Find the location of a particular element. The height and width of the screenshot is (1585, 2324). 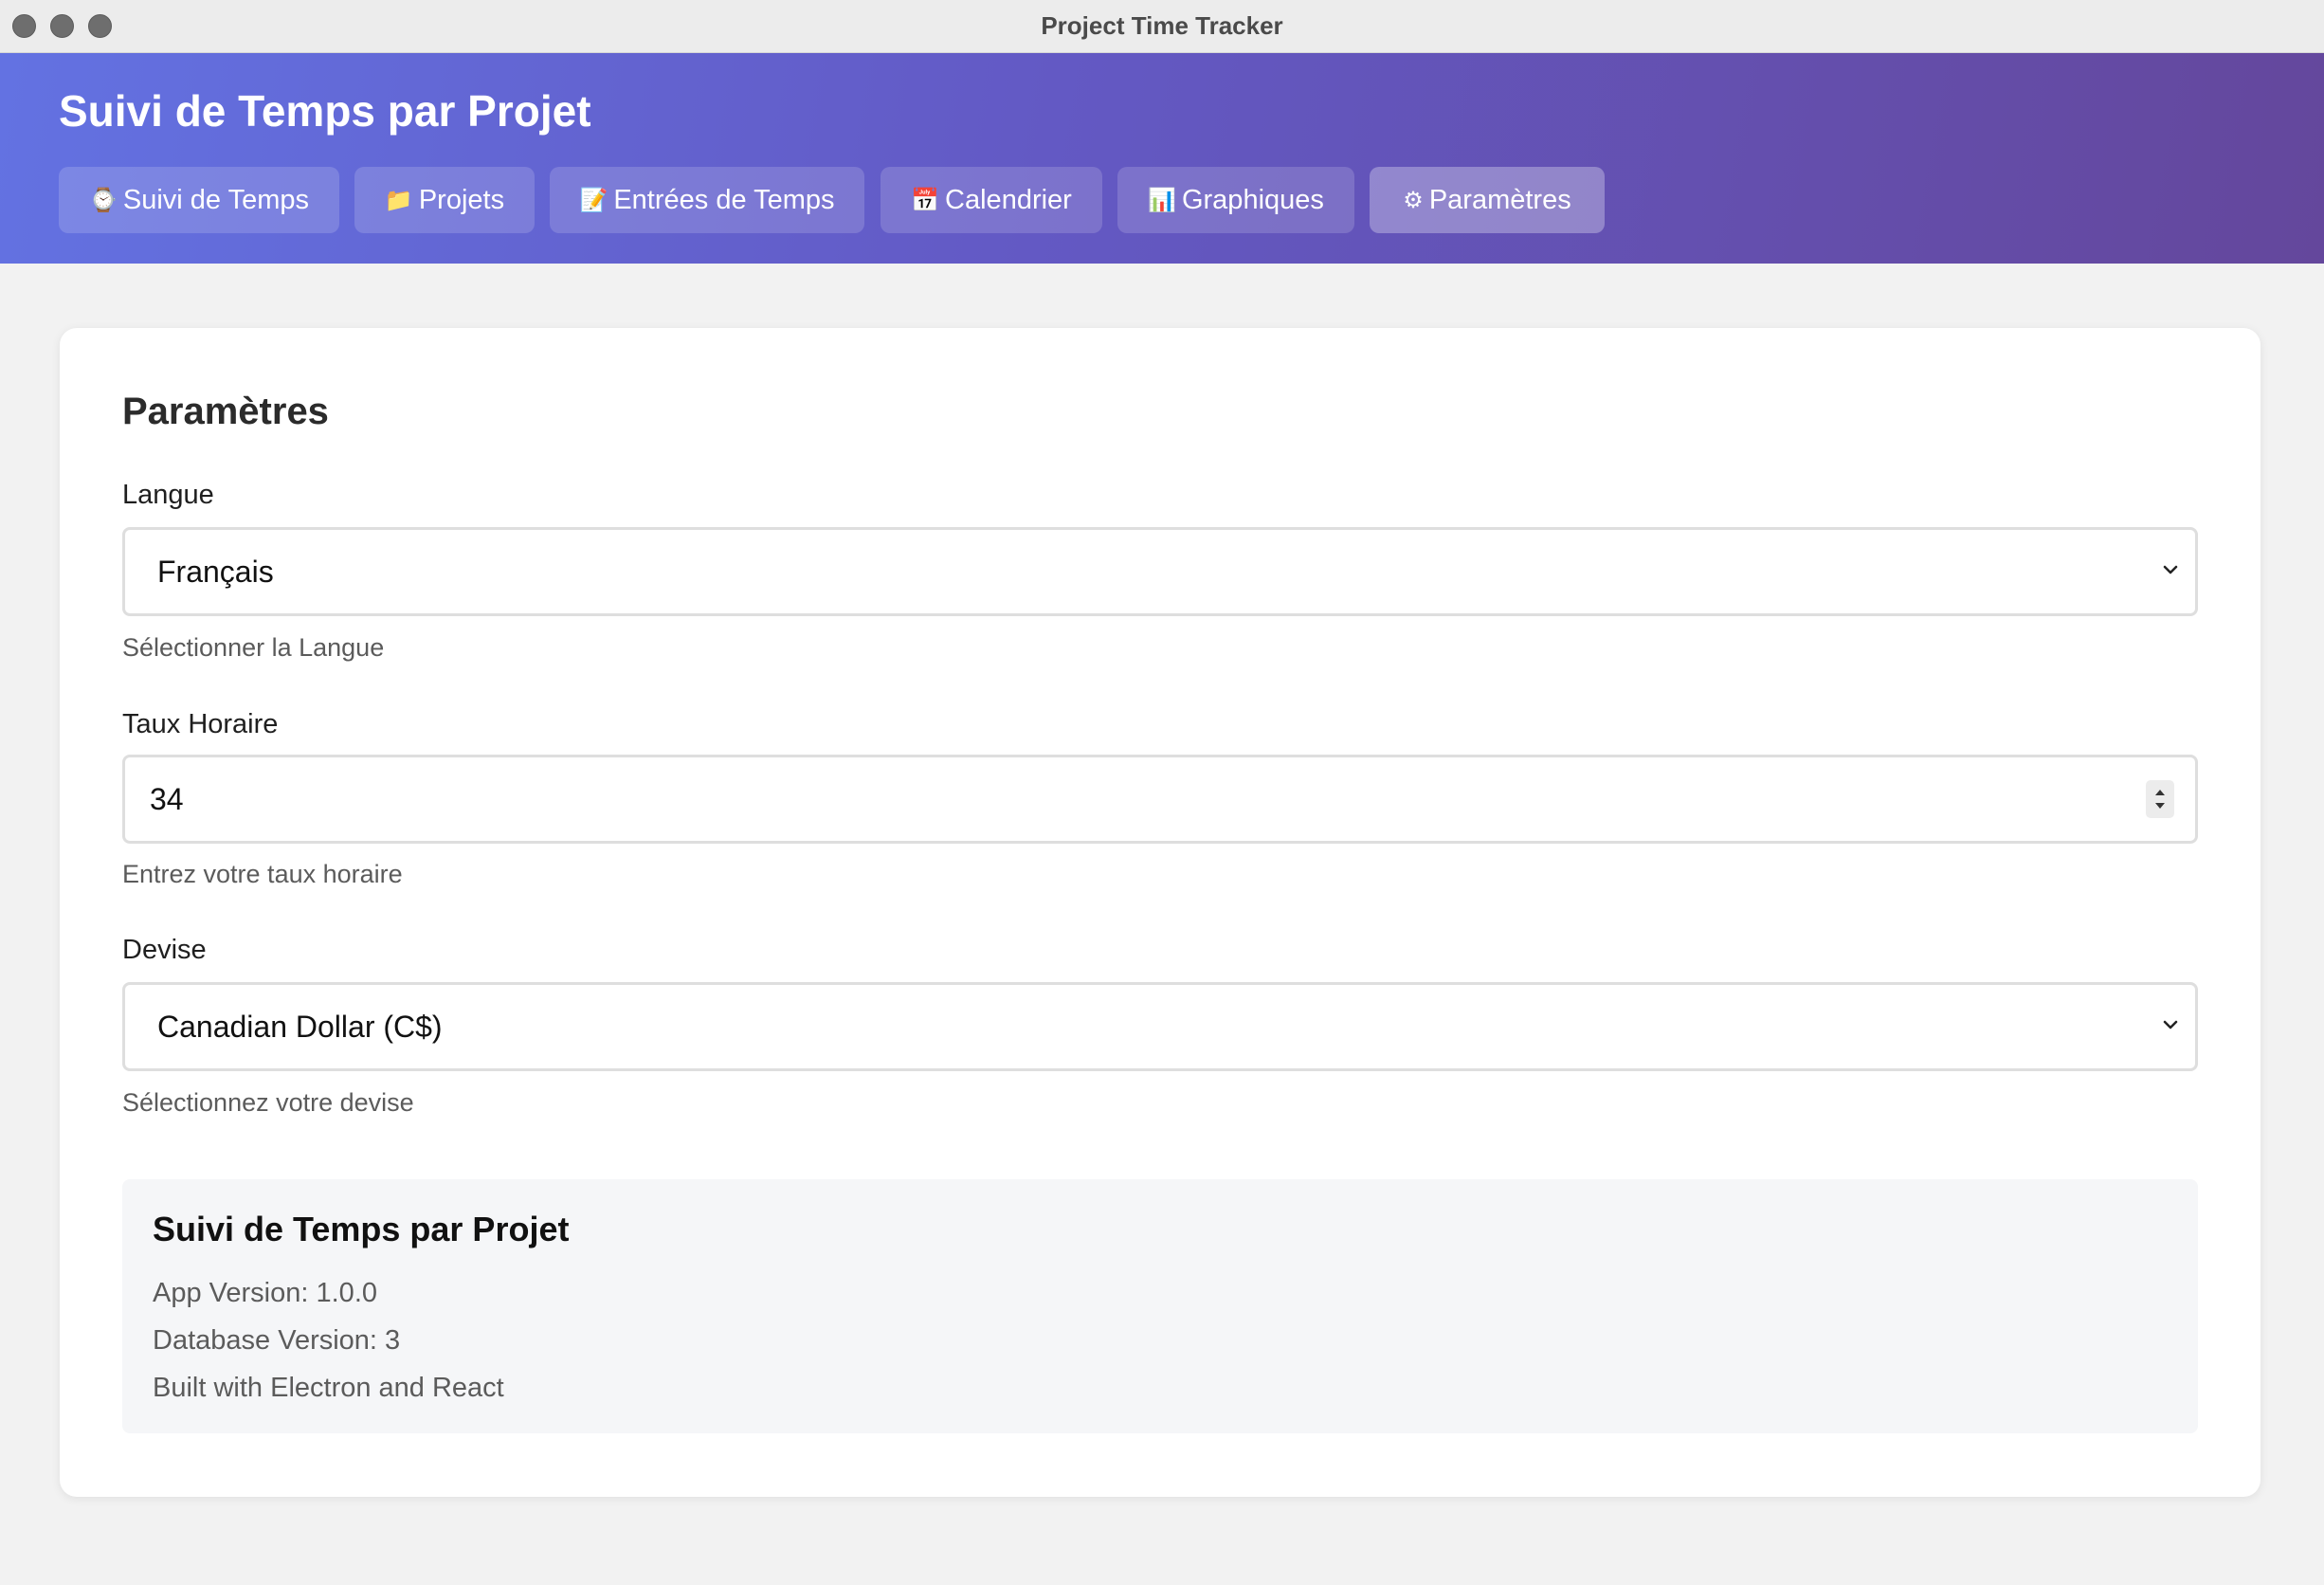

currency-select: Canadian Dollar (C$) is located at coordinates (1160, 1026).